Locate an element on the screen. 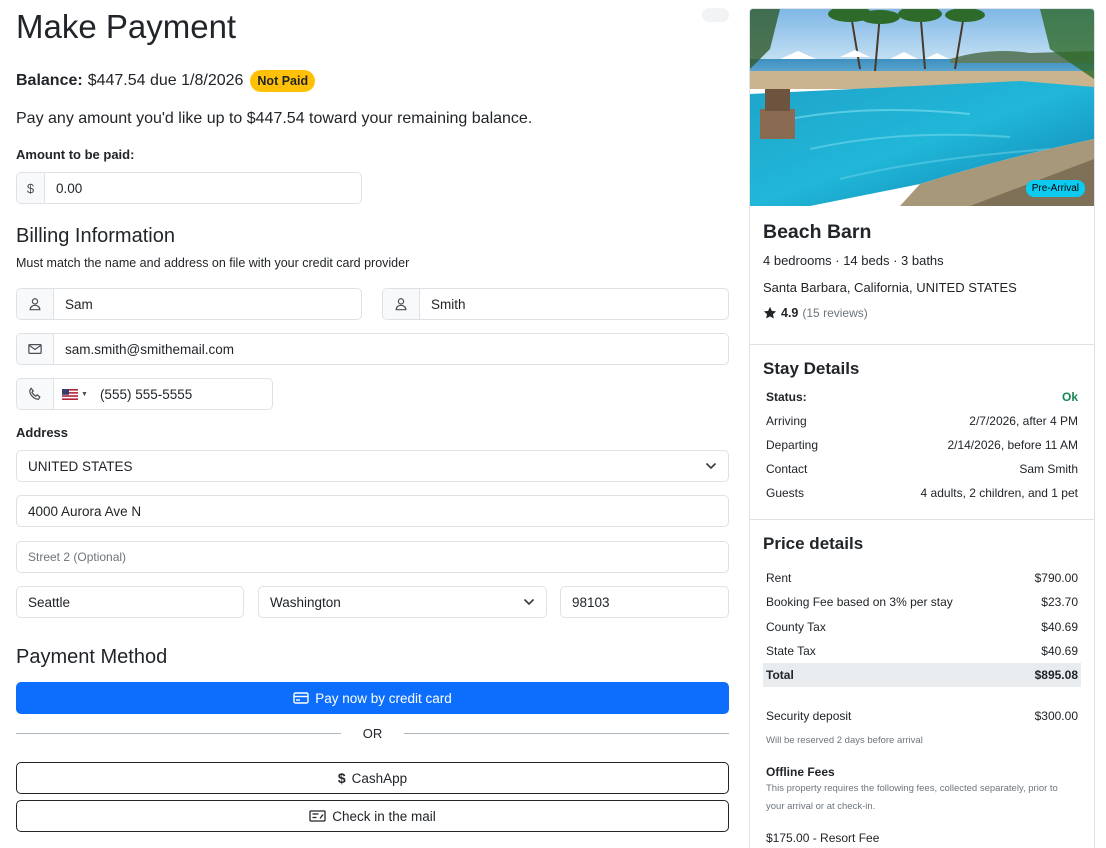 The image size is (1106, 848). stay-row-value: 2/7/2026, after 4 PM is located at coordinates (1023, 421).